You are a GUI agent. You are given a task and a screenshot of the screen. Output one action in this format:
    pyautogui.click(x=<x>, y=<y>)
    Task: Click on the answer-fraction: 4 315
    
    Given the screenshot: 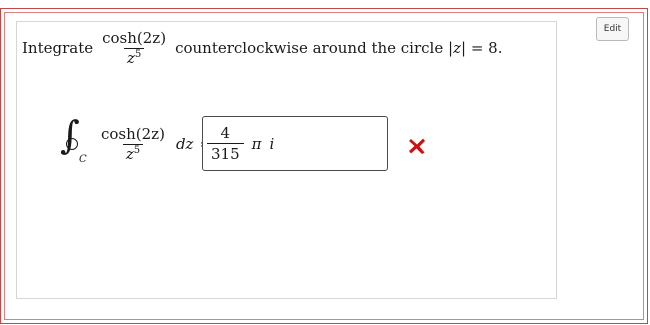 What is the action you would take?
    pyautogui.click(x=225, y=142)
    